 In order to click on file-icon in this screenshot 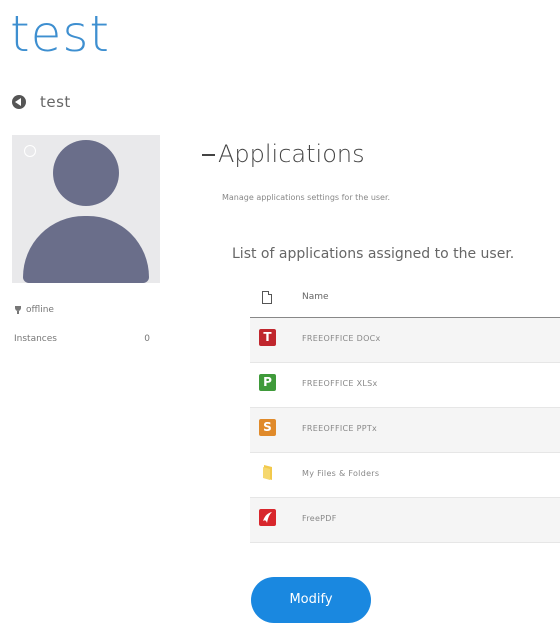, I will do `click(267, 297)`.